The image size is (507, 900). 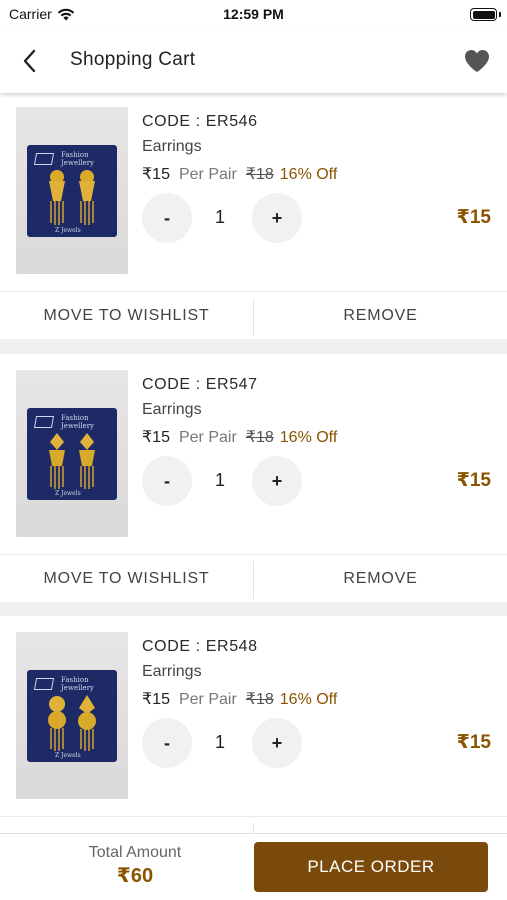 I want to click on nav-bar: Shopping Cart, so click(x=253, y=61).